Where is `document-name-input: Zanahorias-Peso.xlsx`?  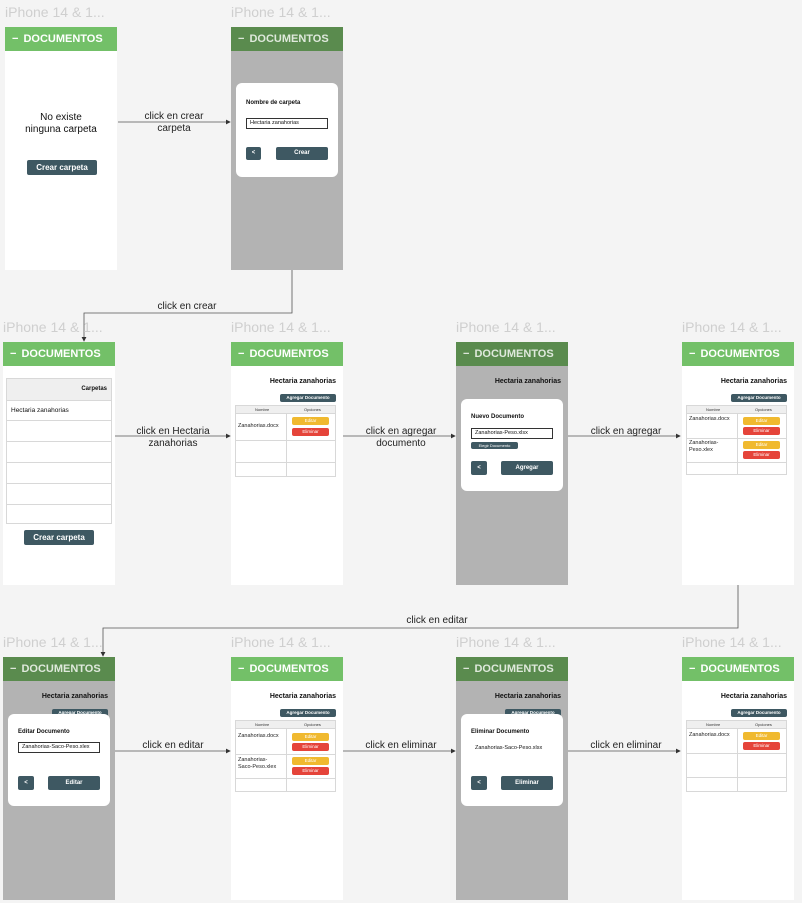 document-name-input: Zanahorias-Peso.xlsx is located at coordinates (512, 433).